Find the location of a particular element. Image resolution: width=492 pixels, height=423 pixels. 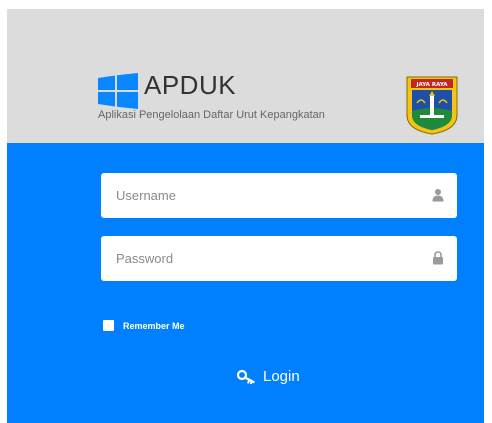

lock-icon is located at coordinates (438, 258).